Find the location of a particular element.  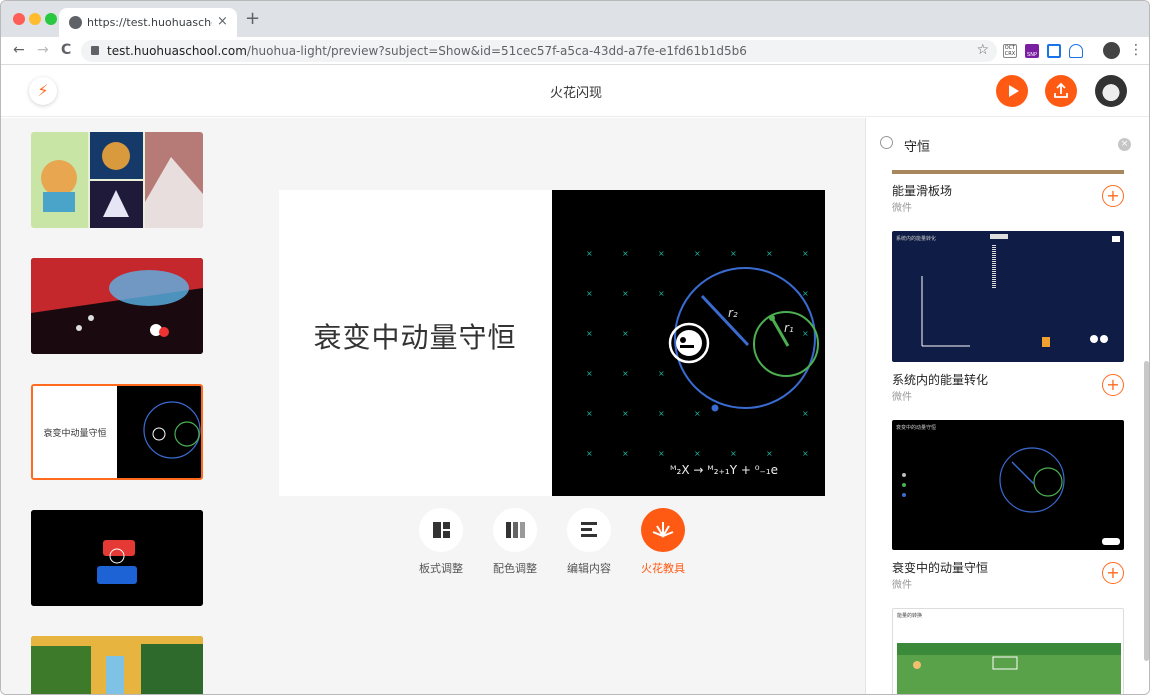

collage-illustration is located at coordinates (117, 180).